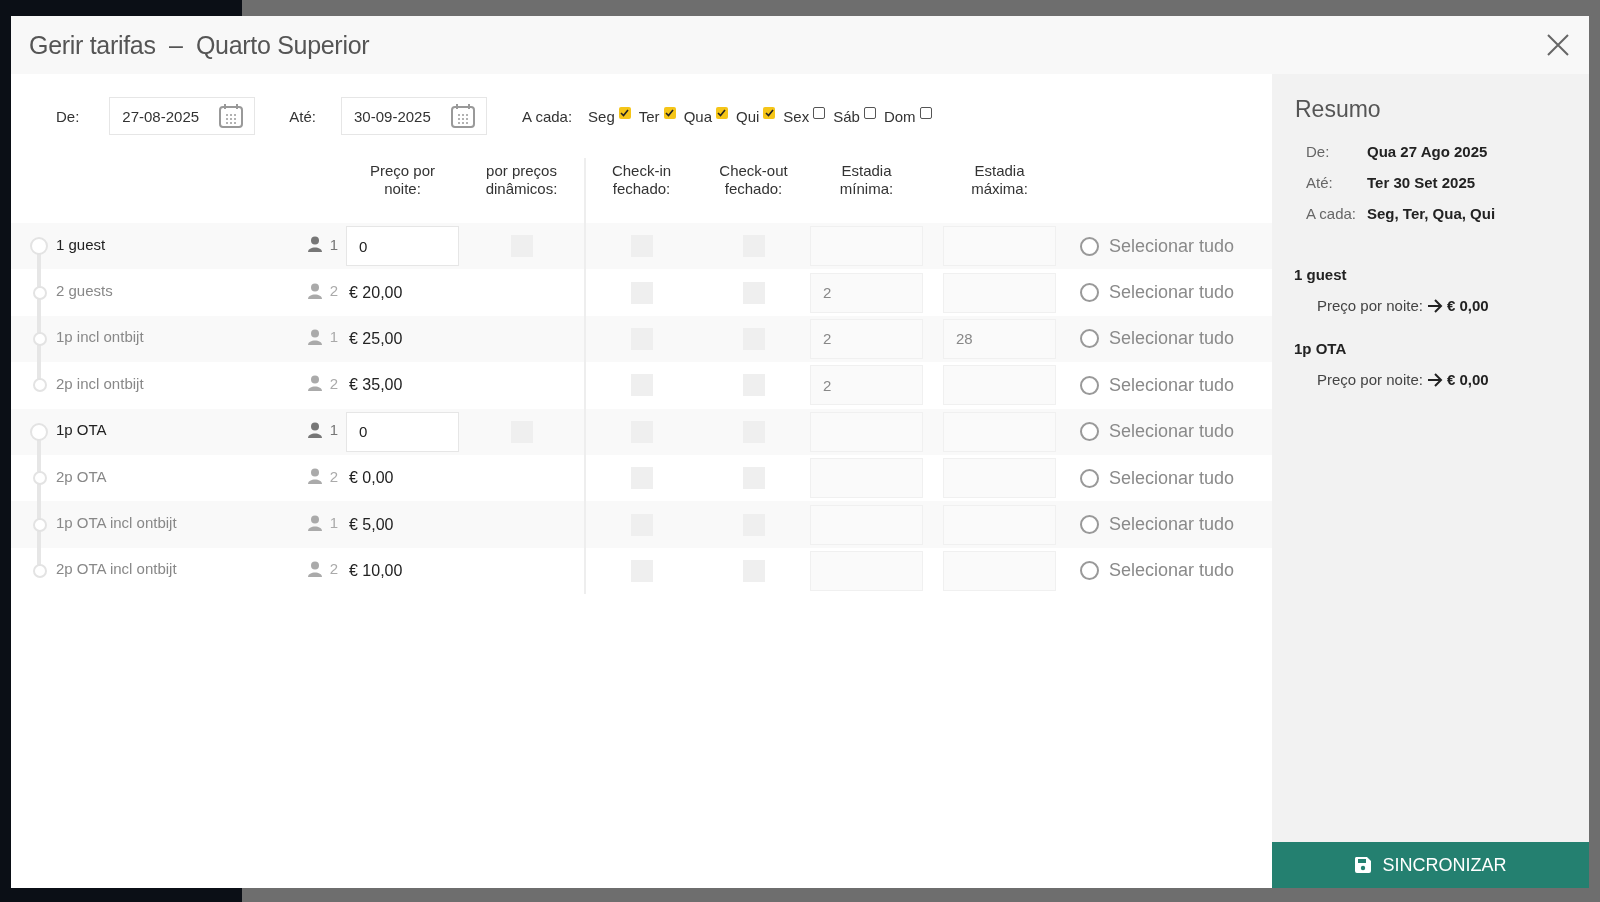 This screenshot has height=902, width=1600. I want to click on sync-button: SINCRONIZAR, so click(1430, 865).